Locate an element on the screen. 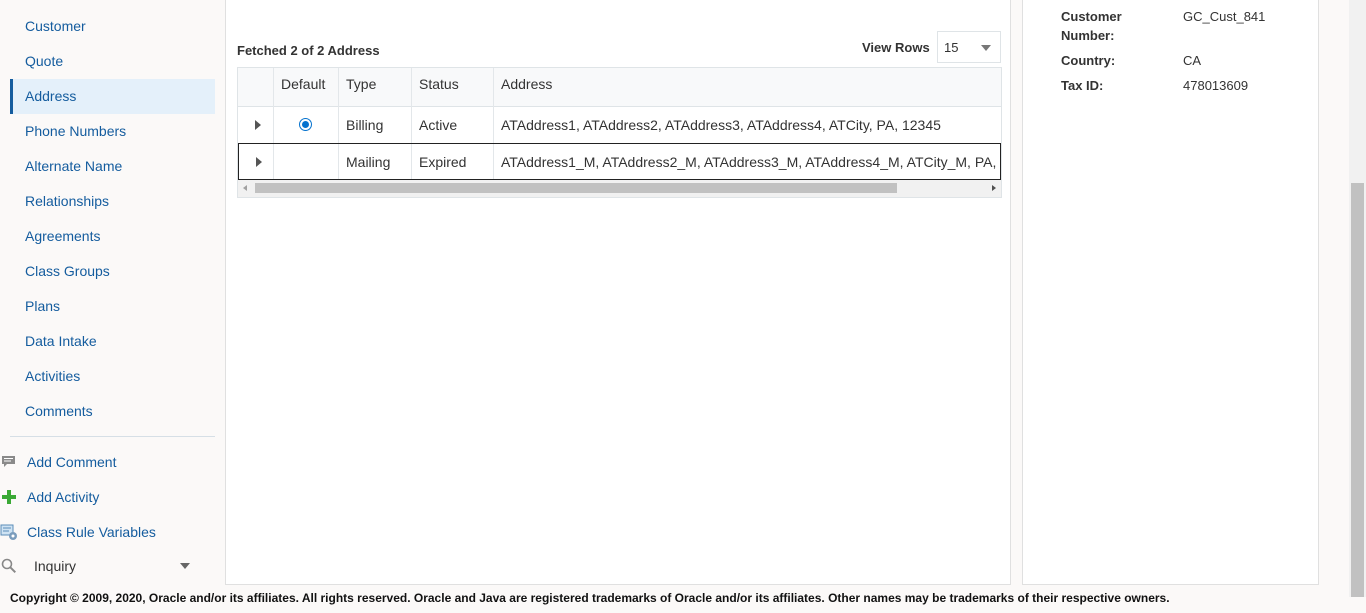  view-rows-label: View Rows is located at coordinates (896, 47).